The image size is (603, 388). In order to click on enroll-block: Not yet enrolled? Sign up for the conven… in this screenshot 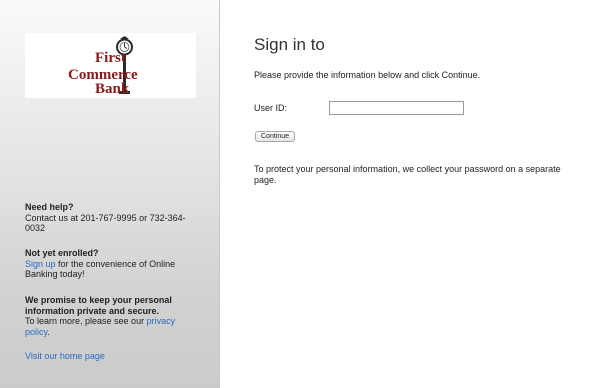, I will do `click(112, 264)`.